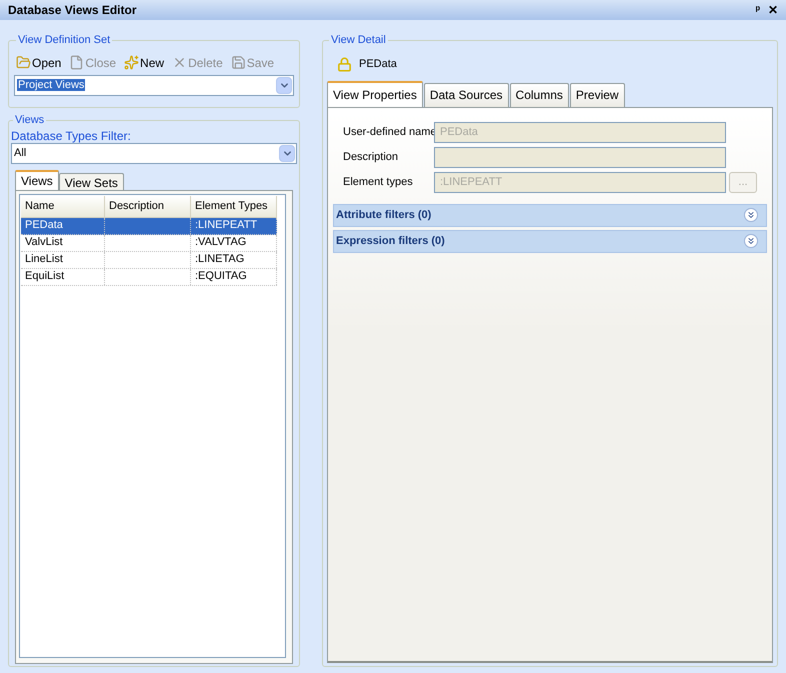  I want to click on window-title: Database Views Editor, so click(73, 10).